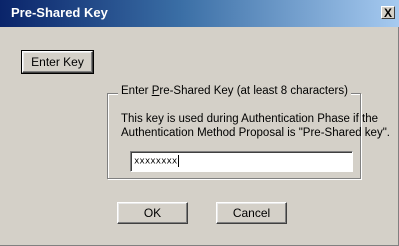 The width and height of the screenshot is (399, 246). I want to click on pre-shared-key-input: xxxxxxxx, so click(241, 161).